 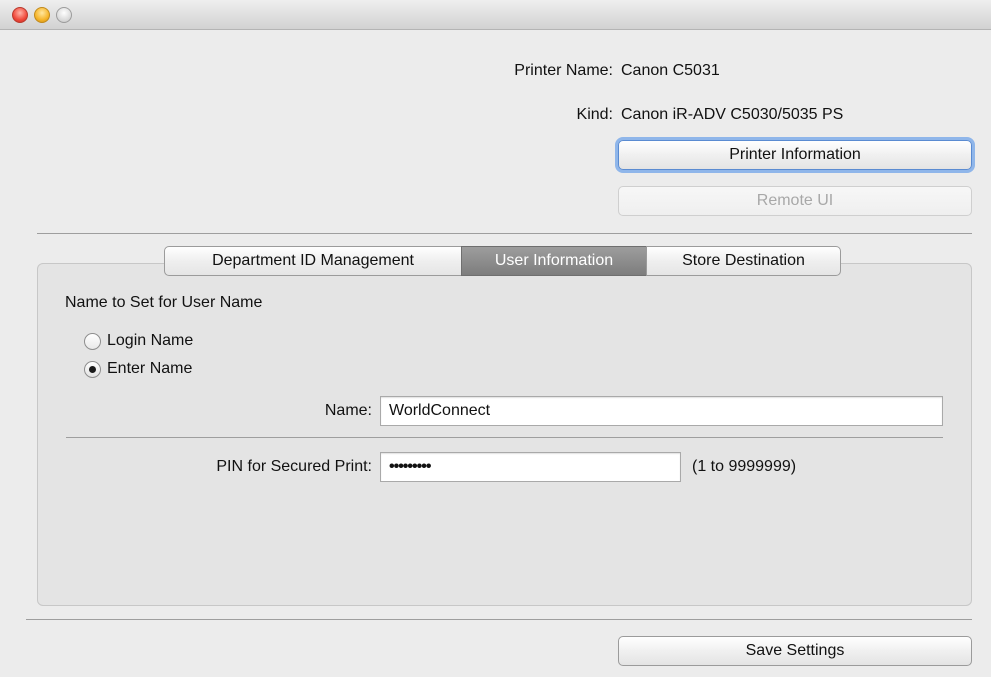 What do you see at coordinates (150, 368) in the screenshot?
I see `enter-name-label: Enter Name` at bounding box center [150, 368].